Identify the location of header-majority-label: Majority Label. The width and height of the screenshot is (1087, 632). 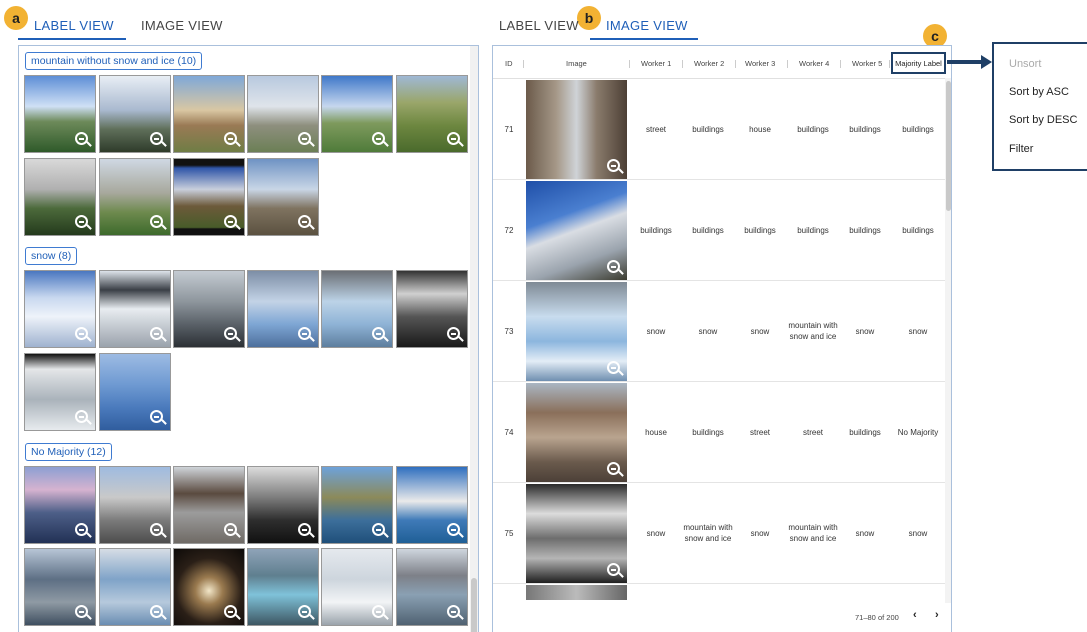
(918, 63).